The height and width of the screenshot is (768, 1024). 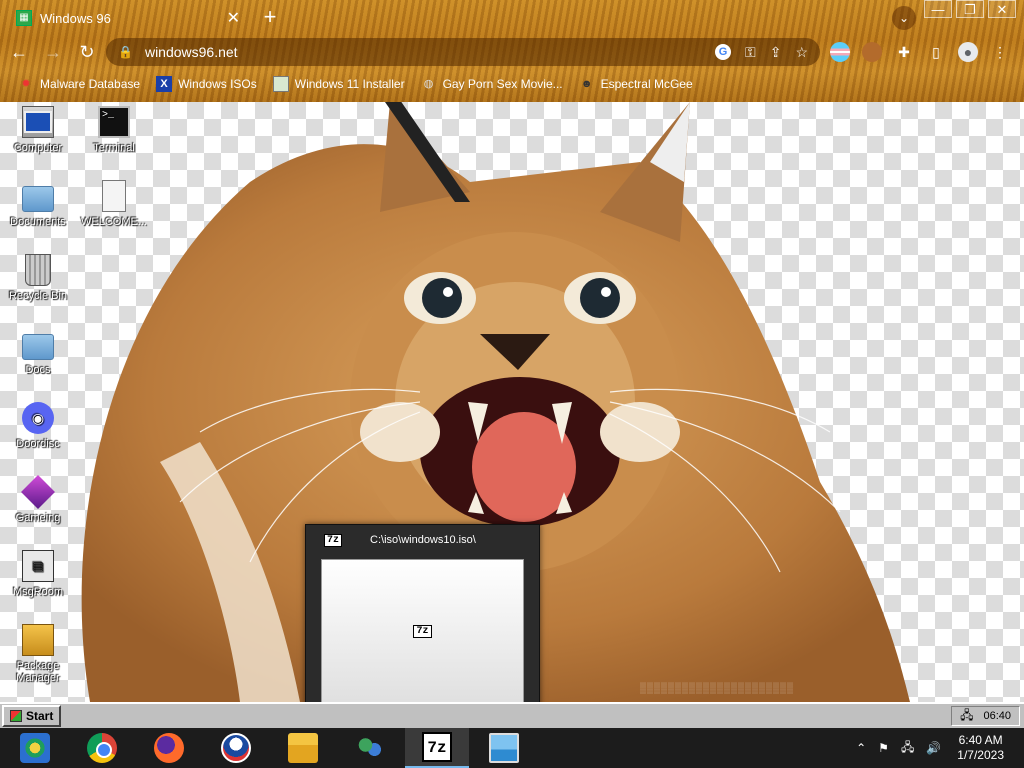 I want to click on bookmark-windows-isos: X Windows ISOs, so click(x=206, y=84).